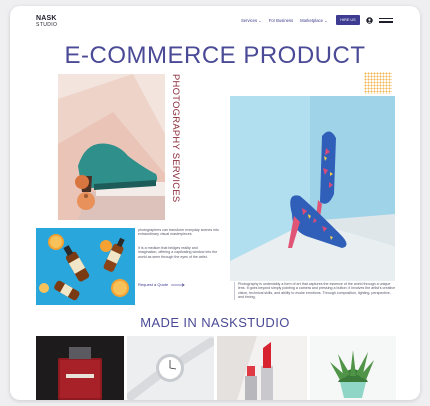 Image resolution: width=430 pixels, height=406 pixels. What do you see at coordinates (313, 20) in the screenshot?
I see `nav-marketplace: Marketplace ⌄` at bounding box center [313, 20].